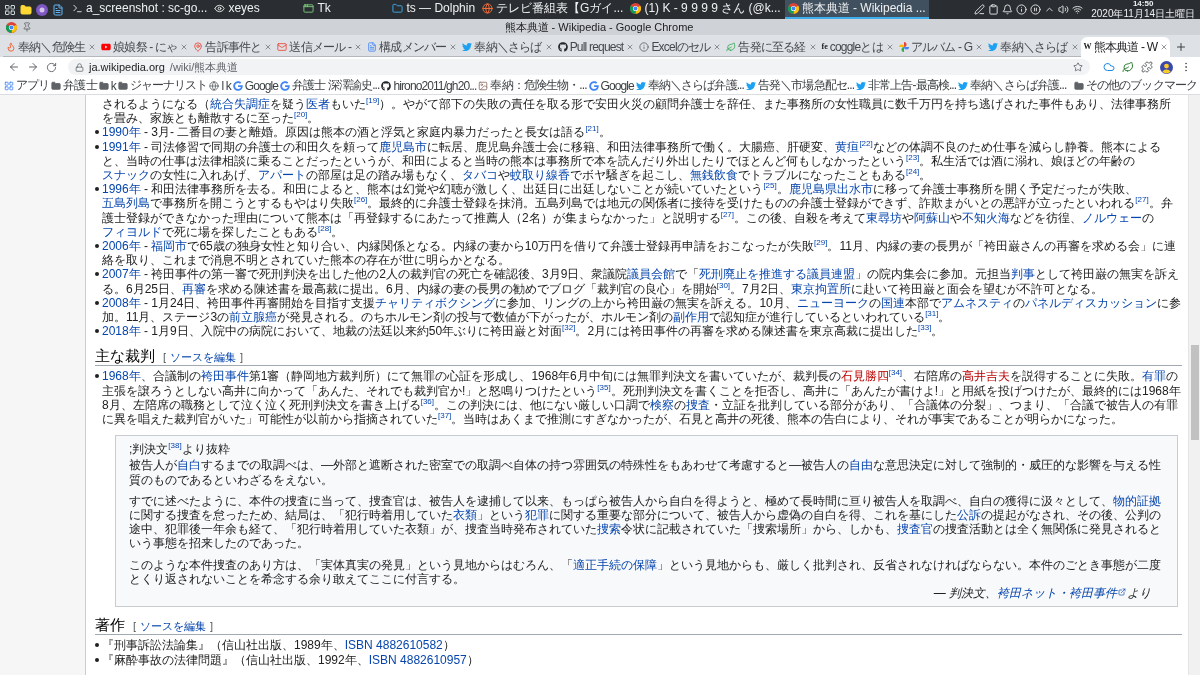 This screenshot has width=1200, height=675. I want to click on link: 蚊取り線香, so click(540, 175).